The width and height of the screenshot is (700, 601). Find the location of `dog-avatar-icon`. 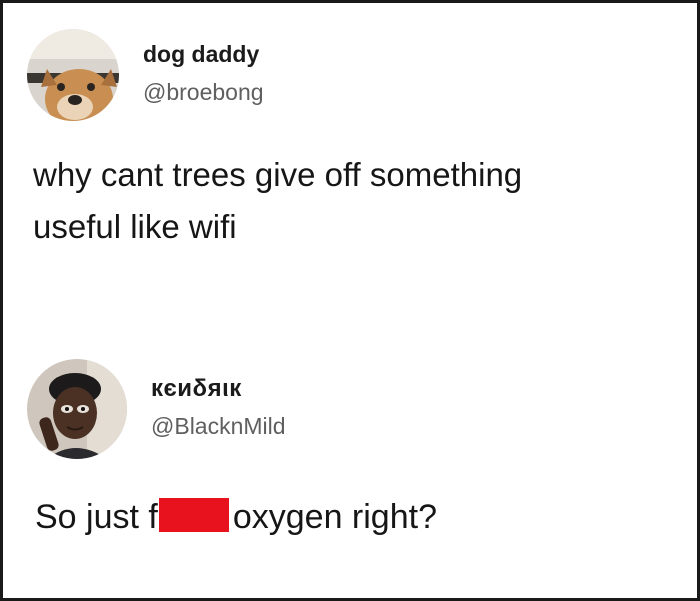

dog-avatar-icon is located at coordinates (73, 75).